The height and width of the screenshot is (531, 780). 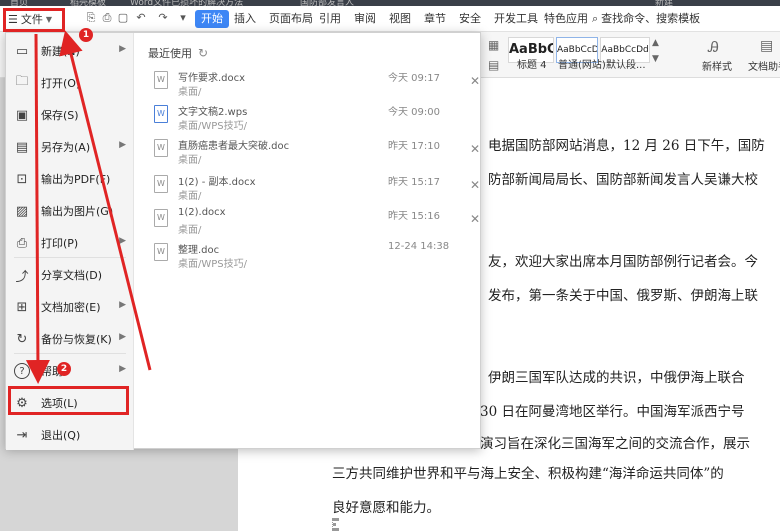 I want to click on annotation-arrows, so click(x=88, y=207).